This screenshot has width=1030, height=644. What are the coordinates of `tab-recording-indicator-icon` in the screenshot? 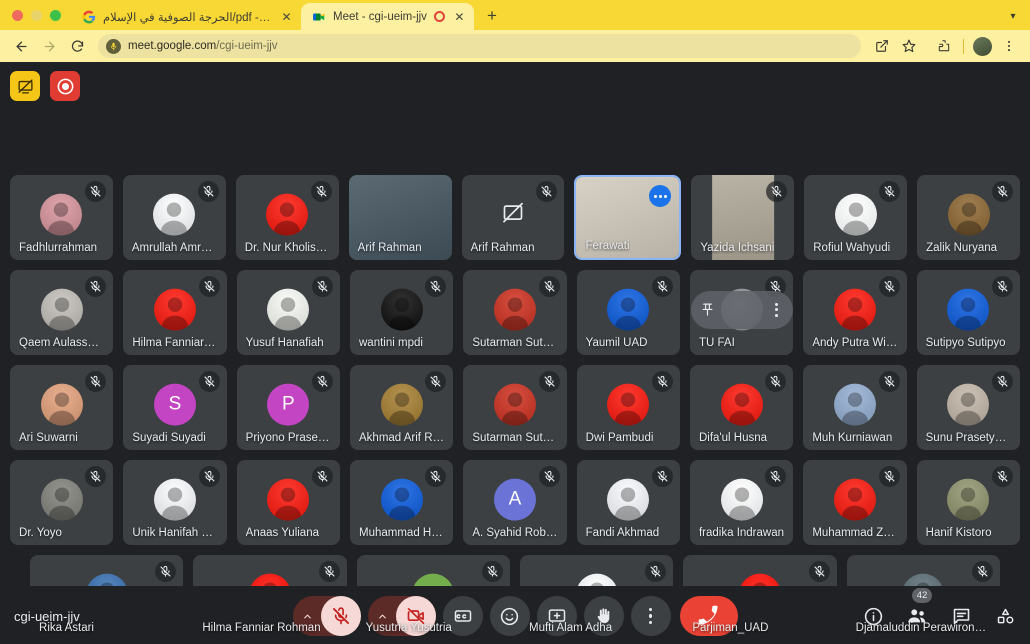 It's located at (439, 16).